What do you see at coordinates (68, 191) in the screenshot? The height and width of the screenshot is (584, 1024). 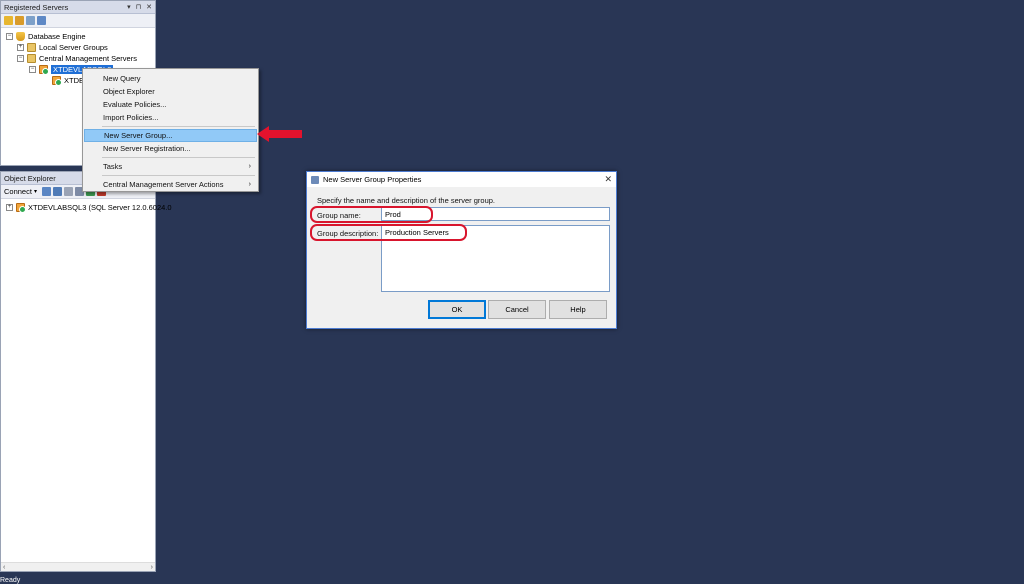 I see `stop-icon` at bounding box center [68, 191].